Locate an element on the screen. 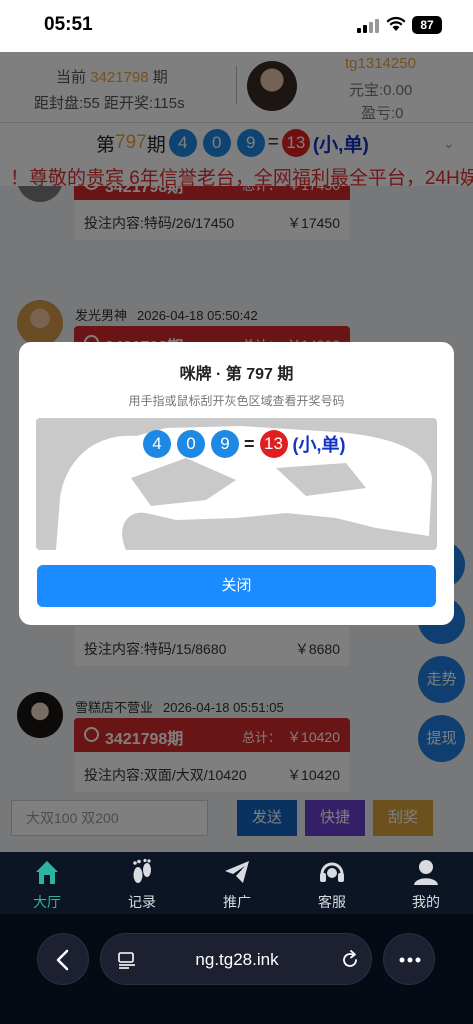 This screenshot has height=1024, width=473. tab-label: 记录 is located at coordinates (142, 902).